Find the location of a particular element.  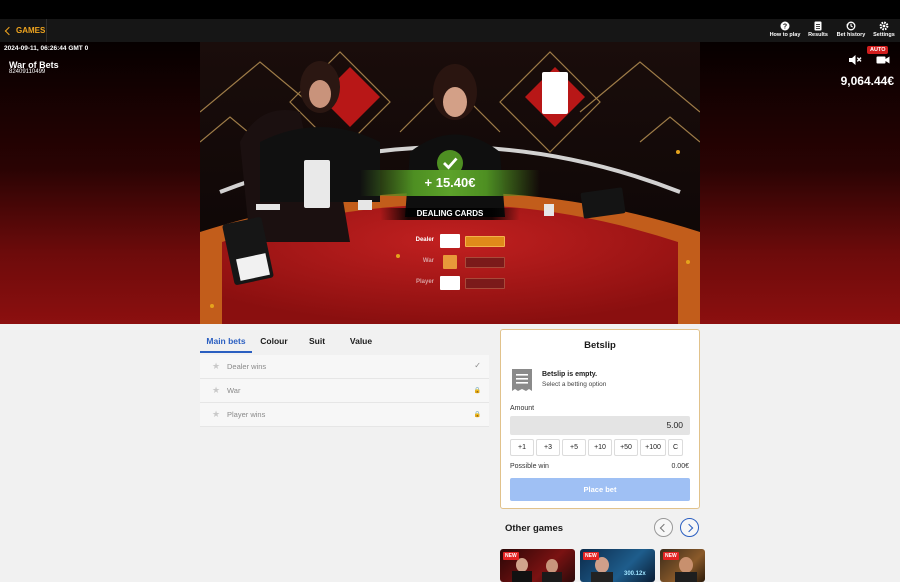

video-row-dealer: Dealer is located at coordinates (452, 241).